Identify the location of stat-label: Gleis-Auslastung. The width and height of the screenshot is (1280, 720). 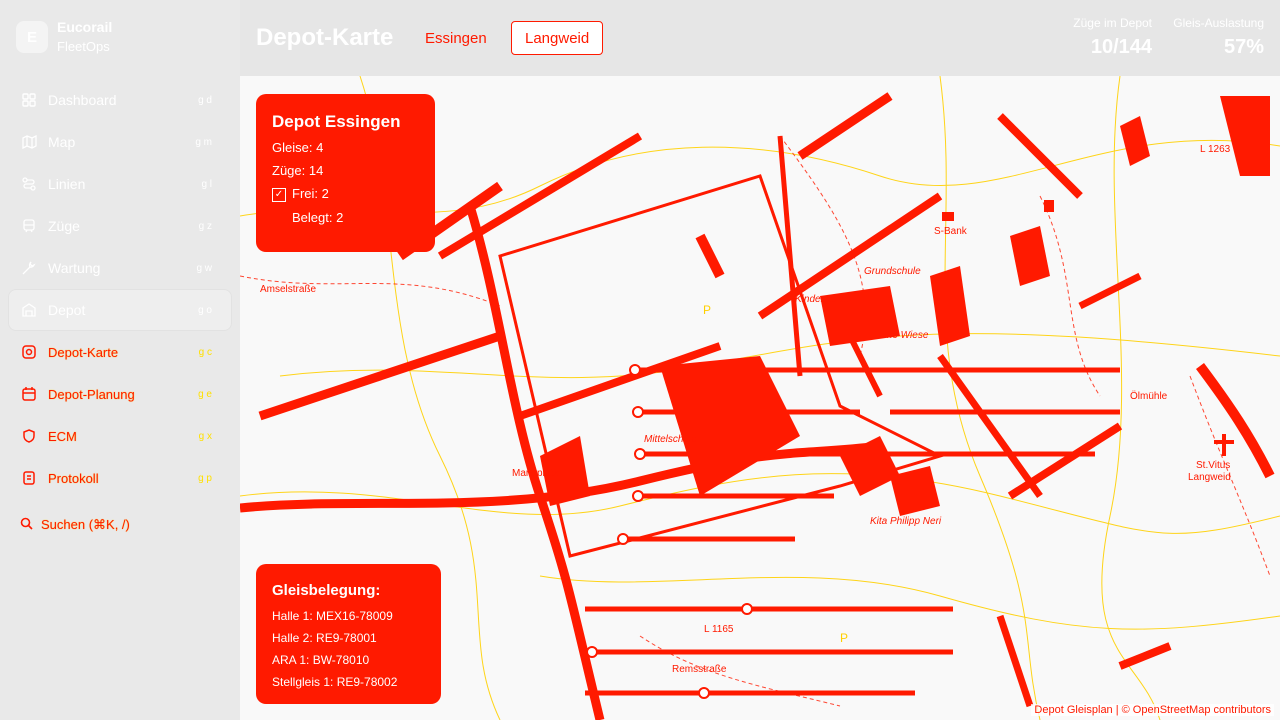
(1218, 23).